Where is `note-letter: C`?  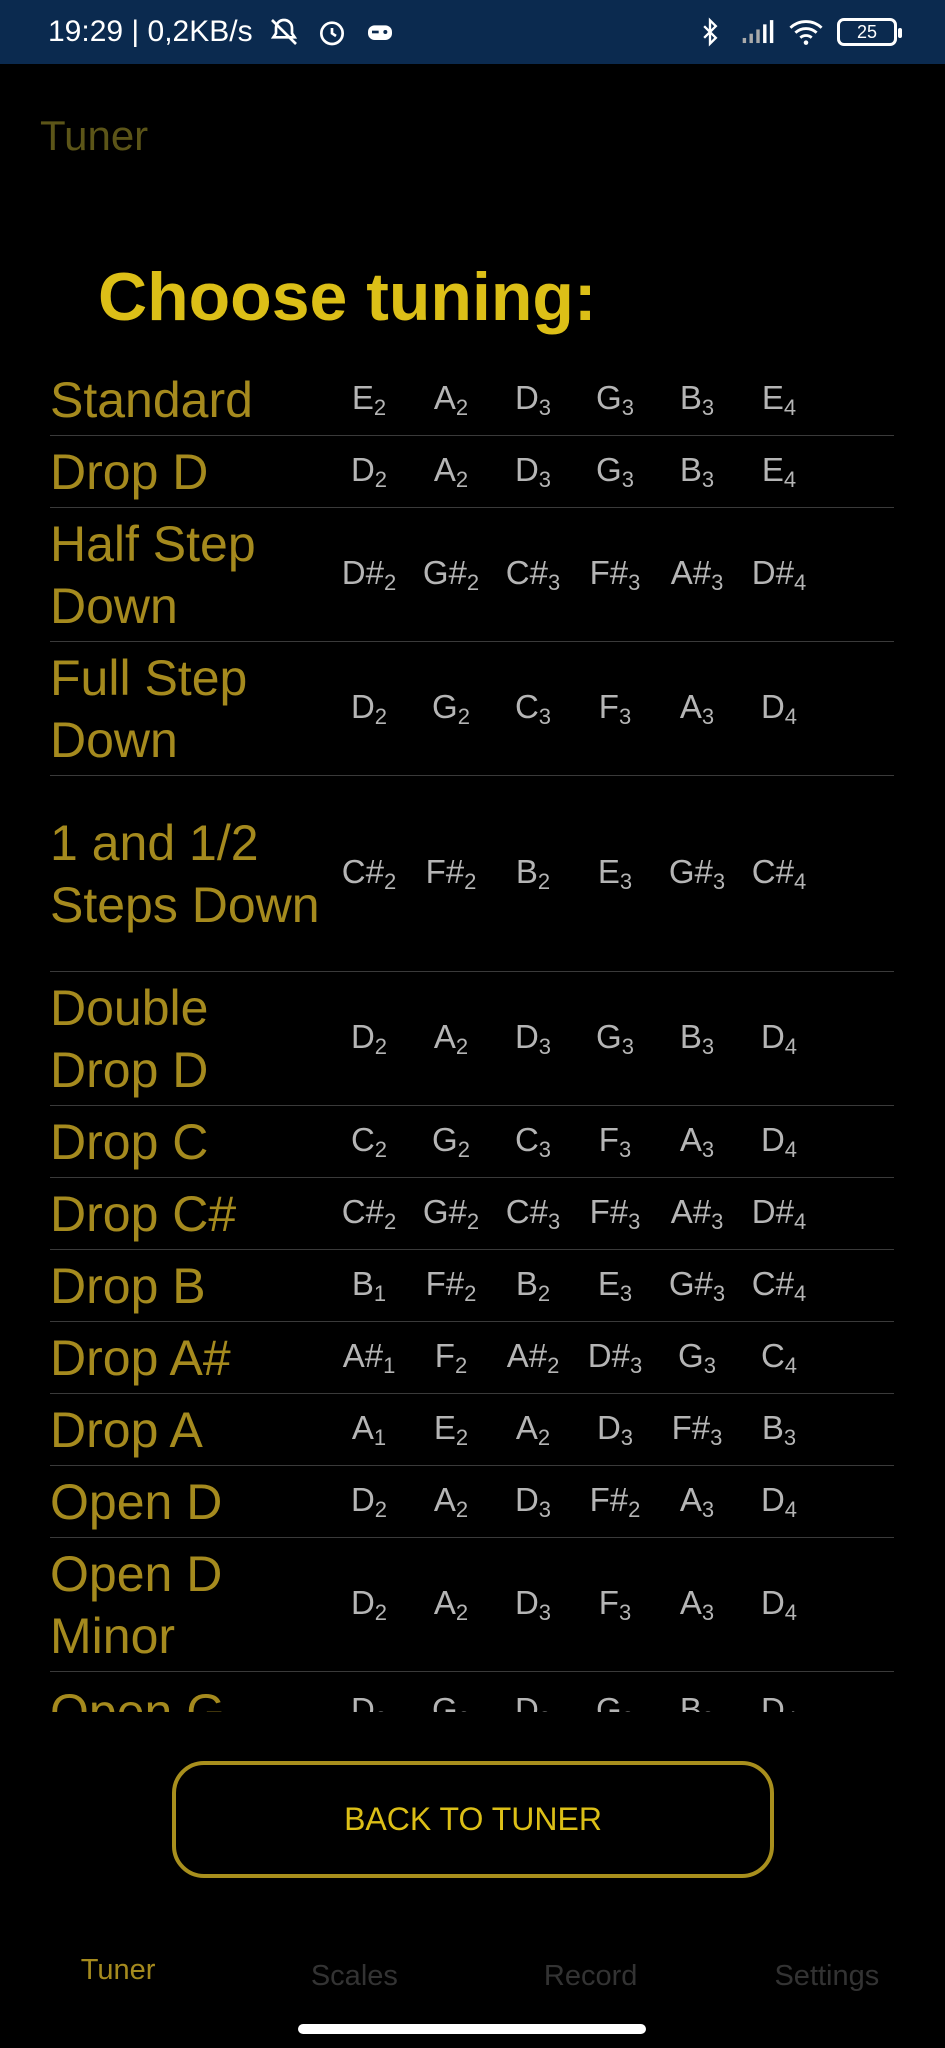
note-letter: C is located at coordinates (526, 1139).